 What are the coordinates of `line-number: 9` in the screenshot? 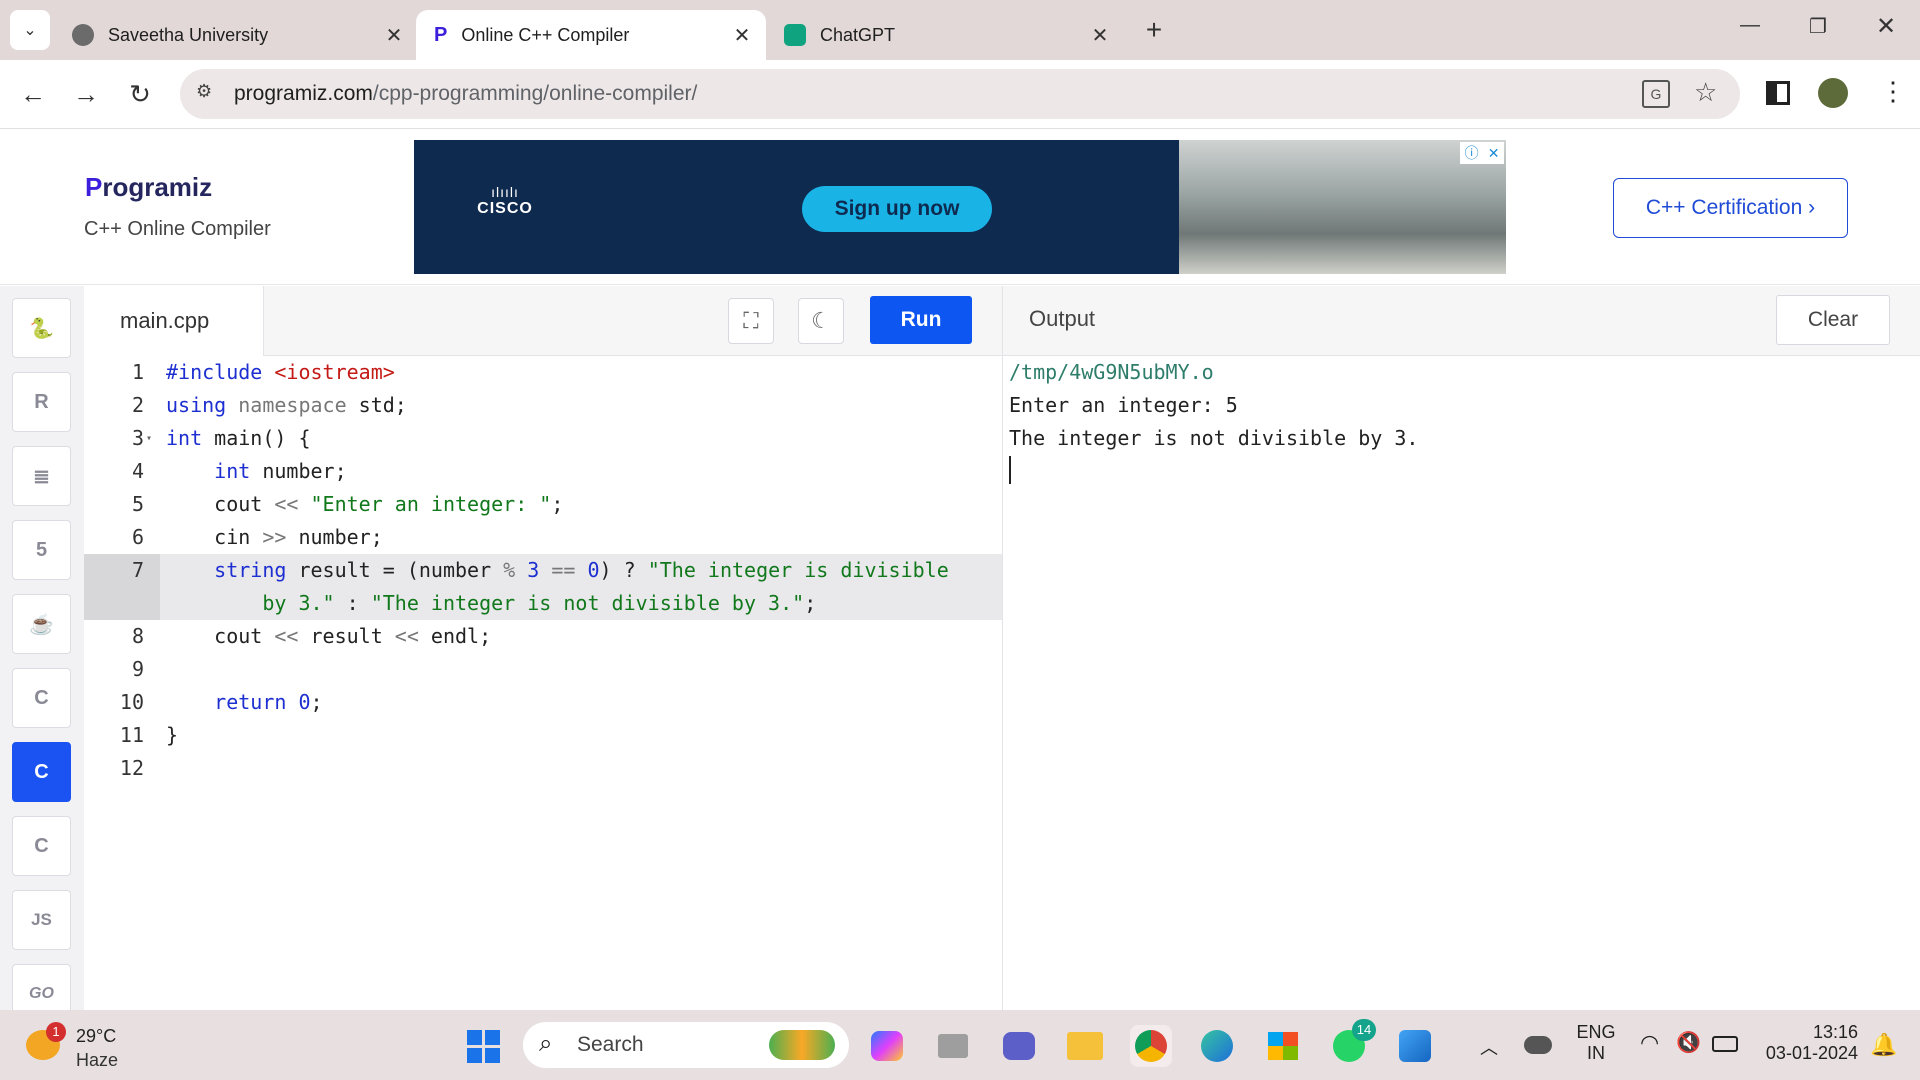 It's located at (137, 669).